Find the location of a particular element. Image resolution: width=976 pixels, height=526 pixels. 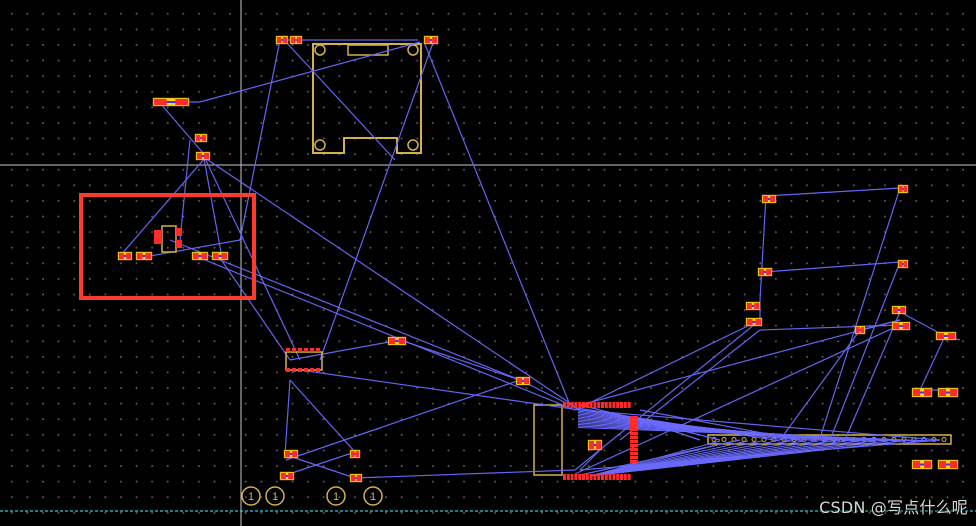

connector-pad is located at coordinates (944, 439).